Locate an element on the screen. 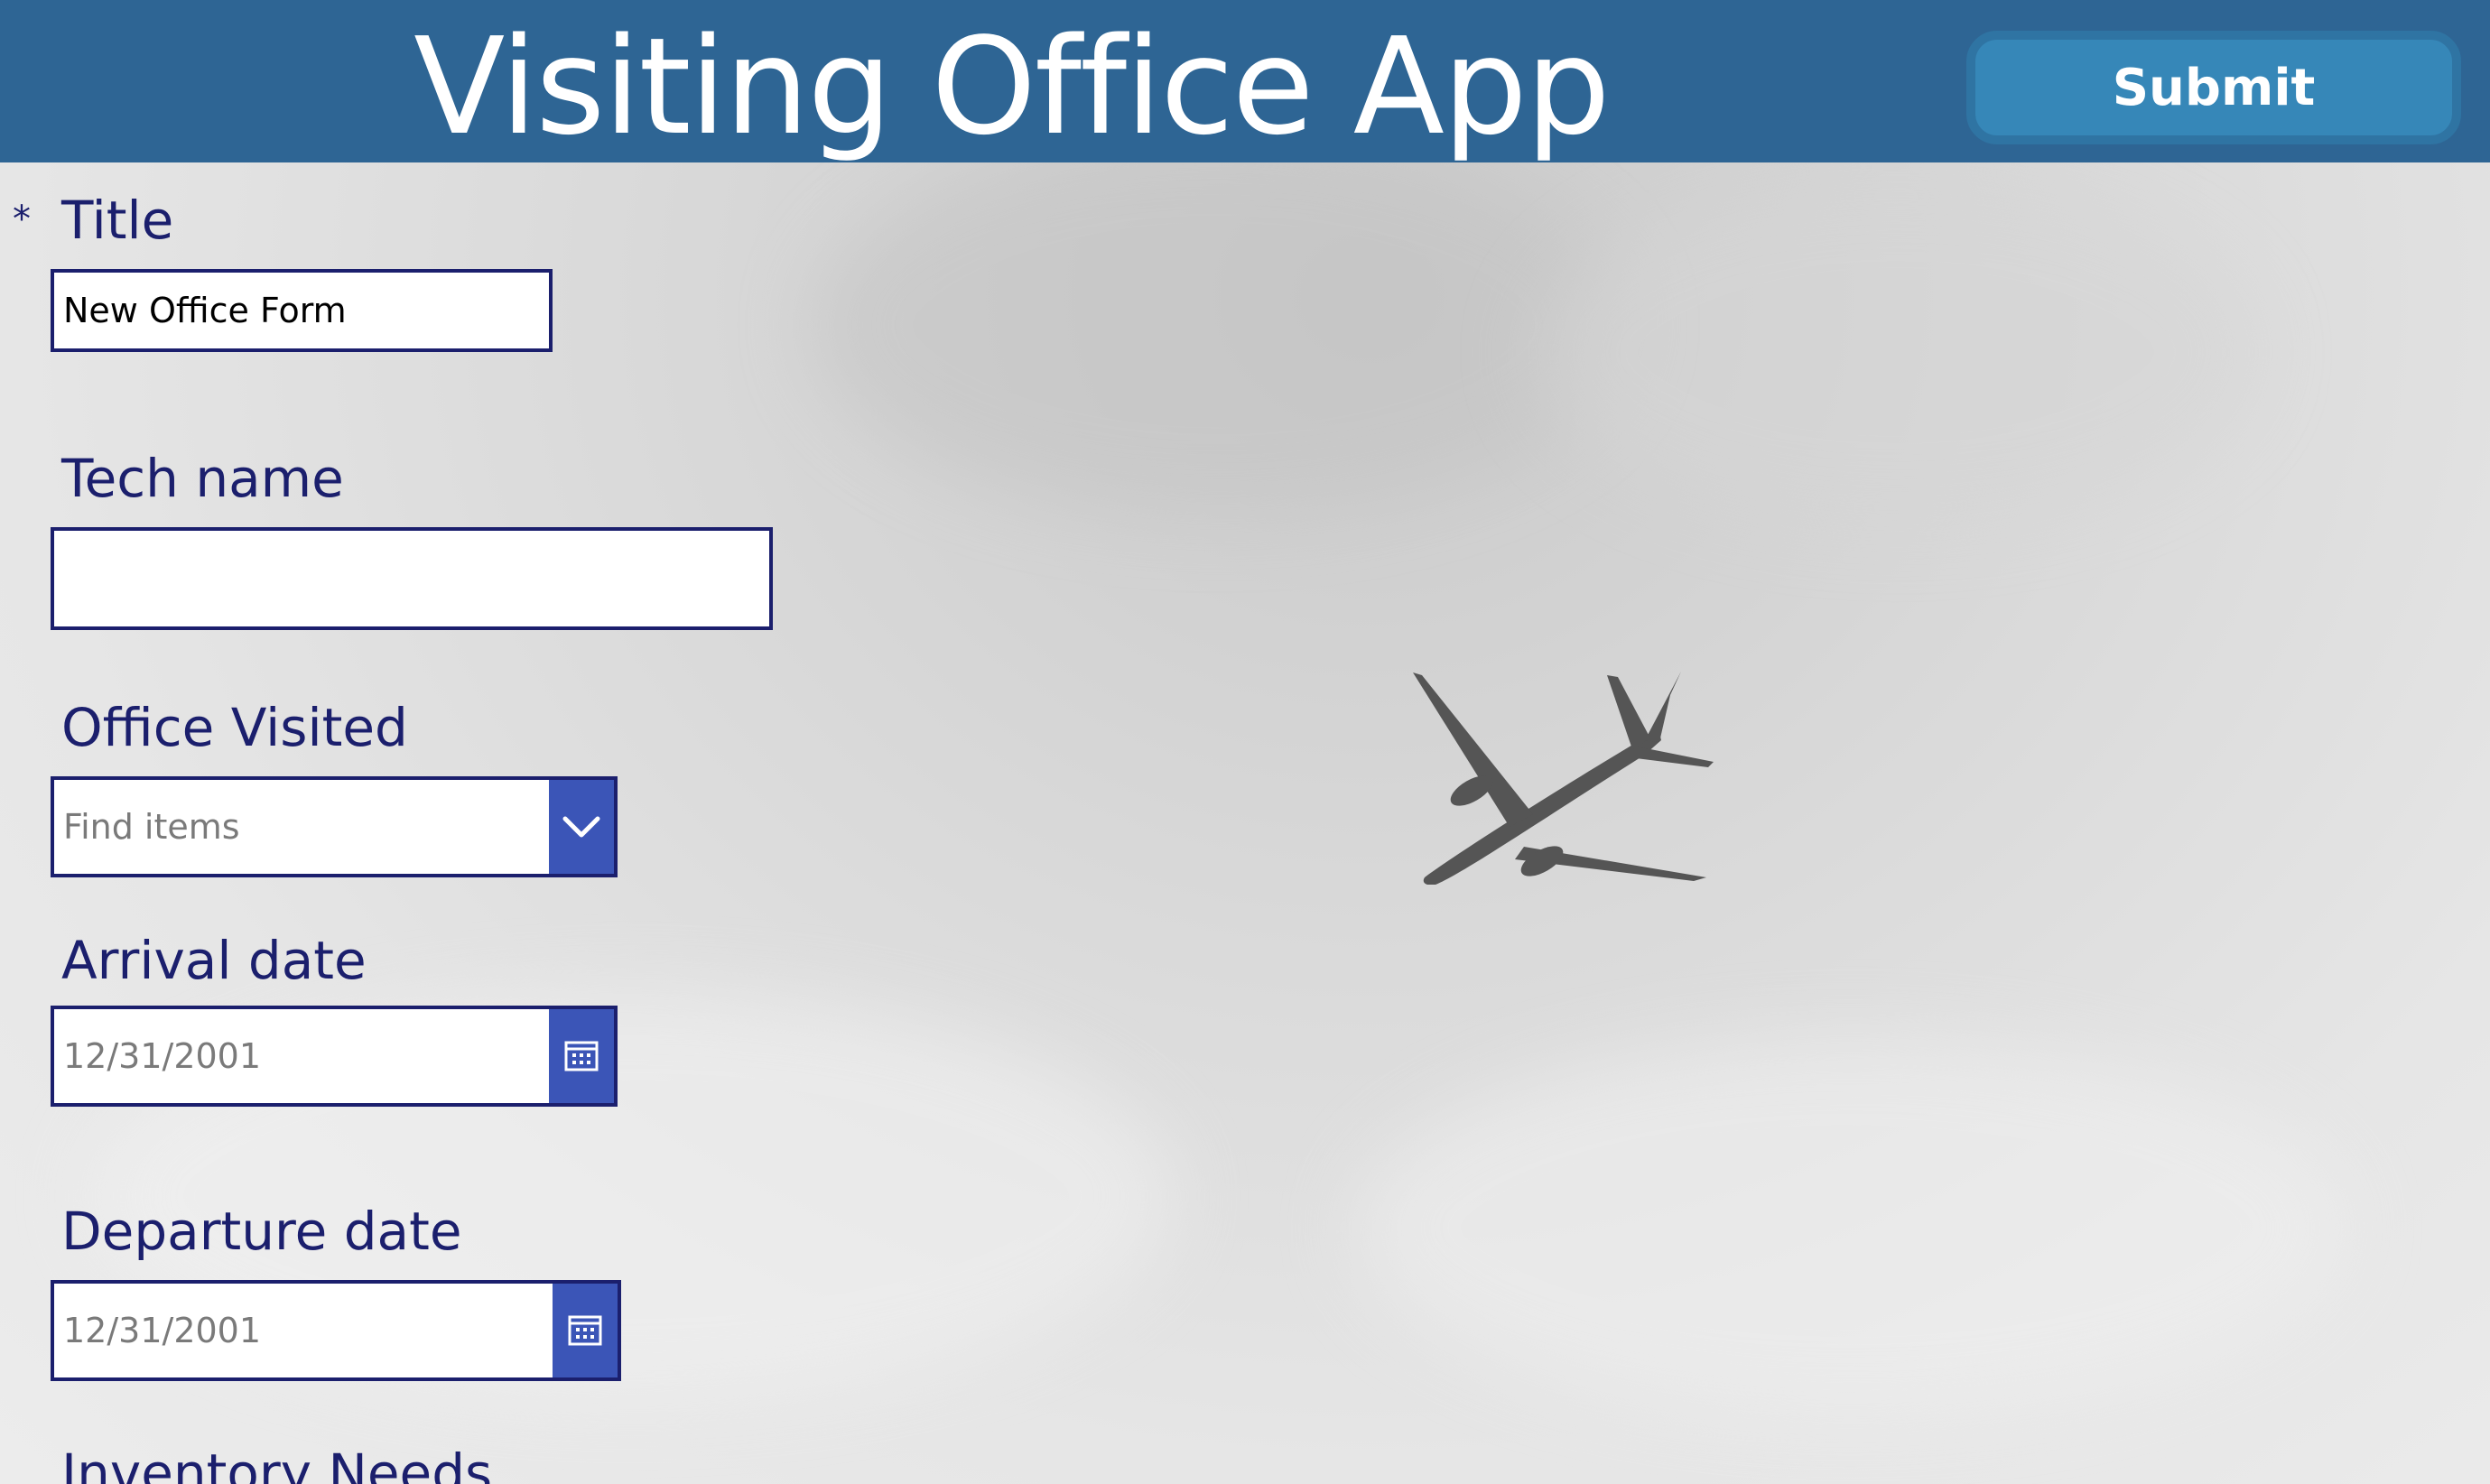  tech-name-label: Tech name is located at coordinates (202, 479).